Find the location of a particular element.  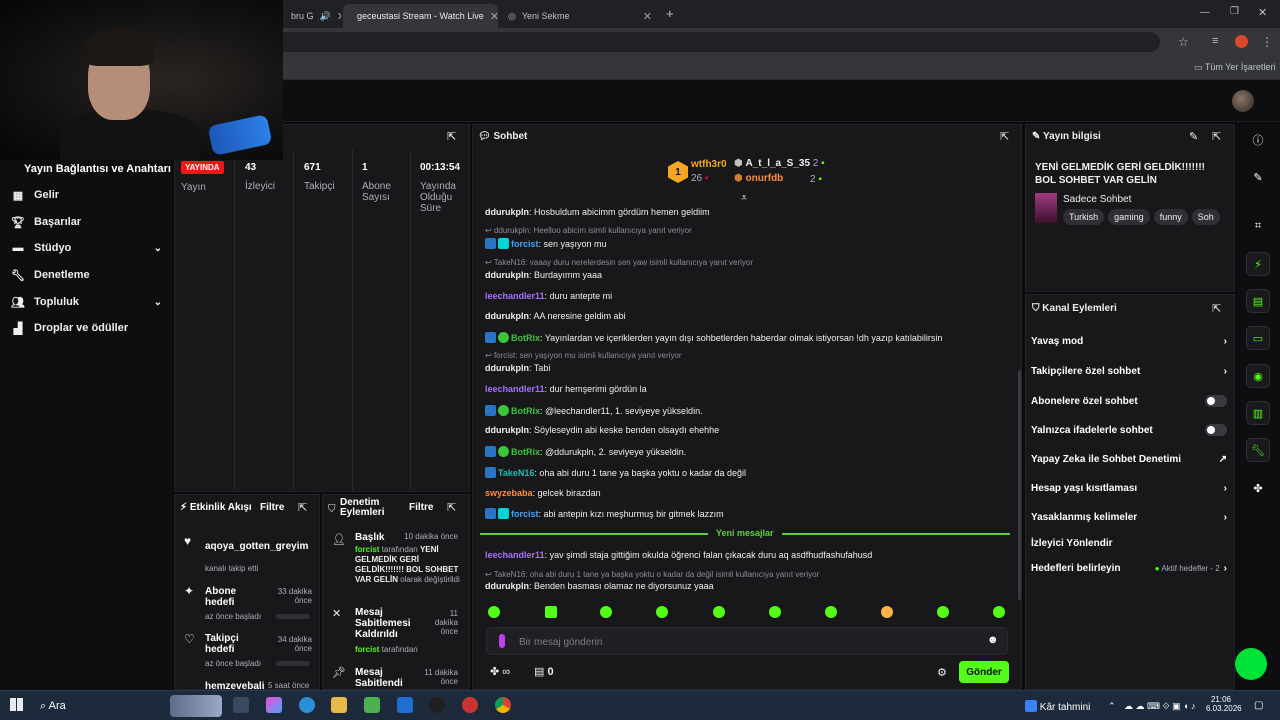

profile-icon is located at coordinates (1241, 41).